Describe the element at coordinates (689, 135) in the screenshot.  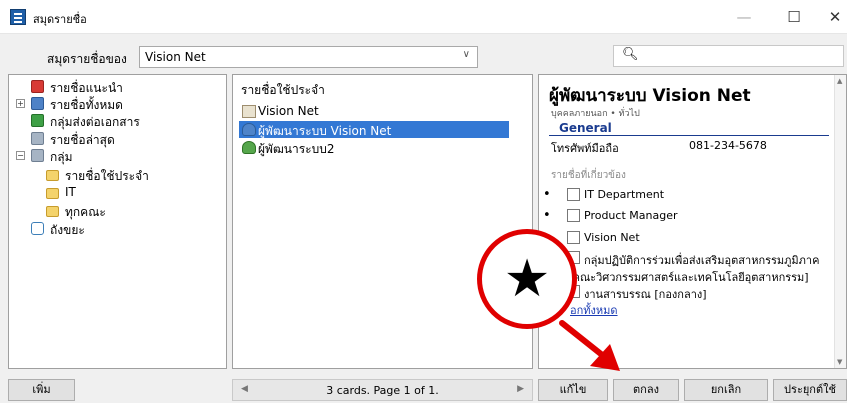
I see `section-divider` at that location.